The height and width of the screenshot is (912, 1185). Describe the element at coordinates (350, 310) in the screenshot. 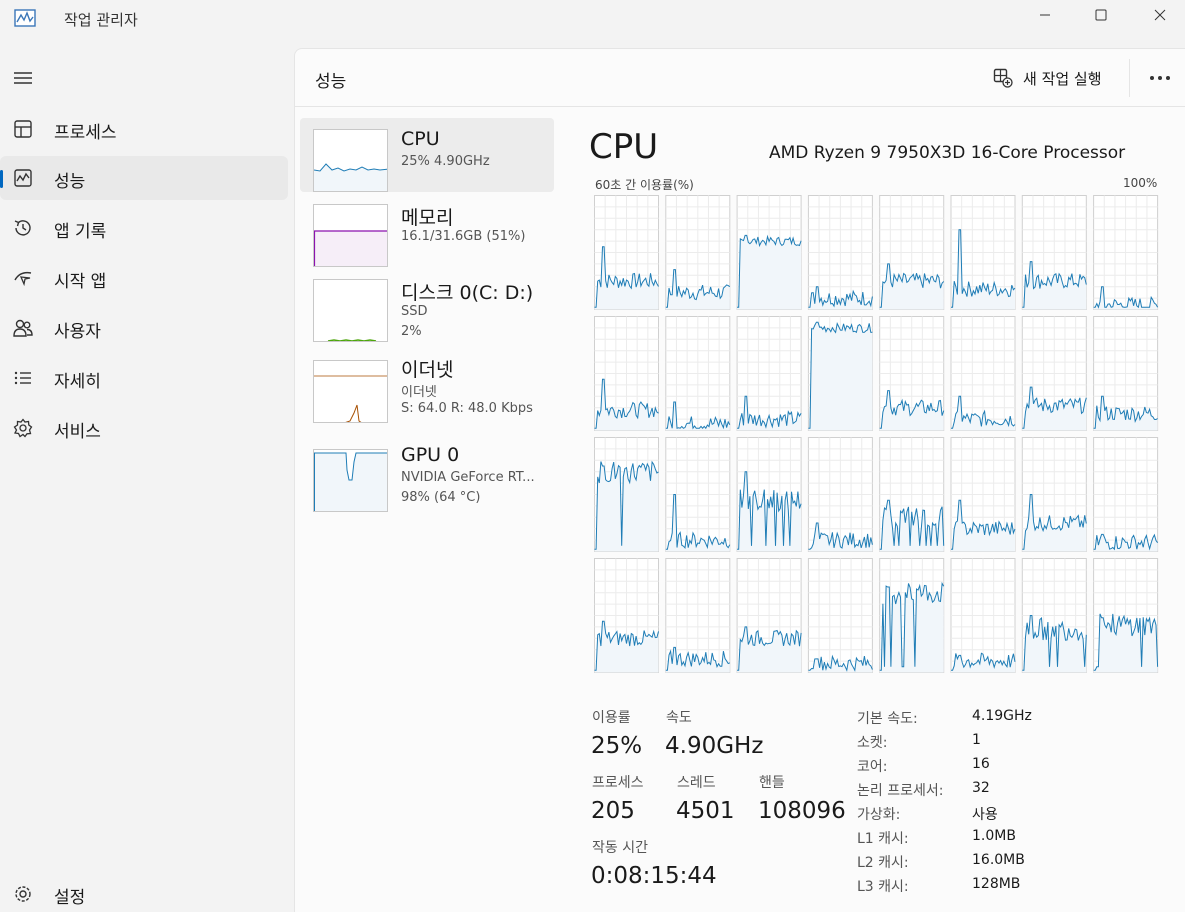

I see `disk-thumbnail` at that location.